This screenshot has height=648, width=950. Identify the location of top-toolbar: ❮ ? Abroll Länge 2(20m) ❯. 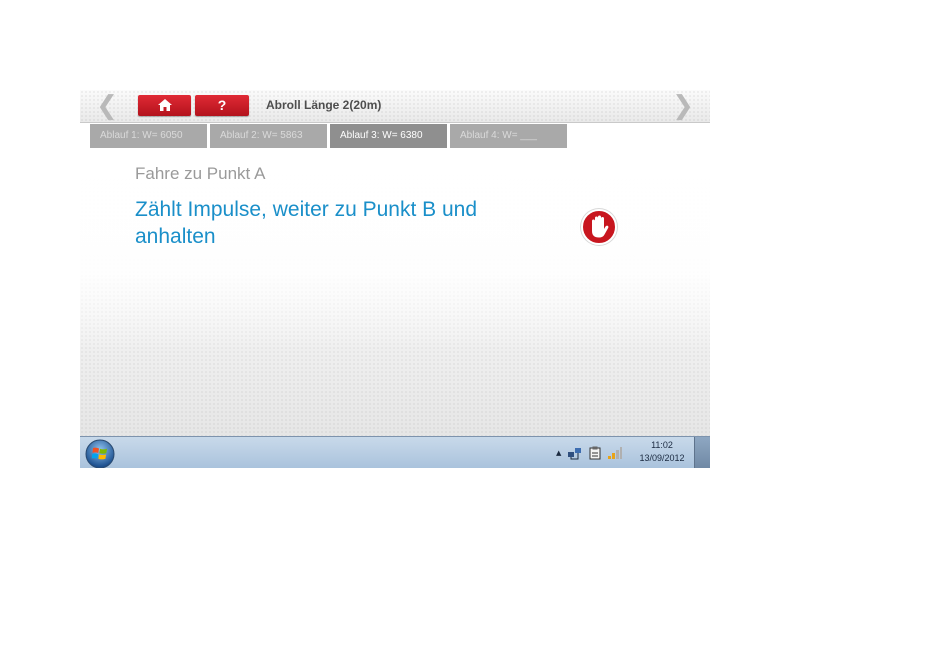
(395, 106).